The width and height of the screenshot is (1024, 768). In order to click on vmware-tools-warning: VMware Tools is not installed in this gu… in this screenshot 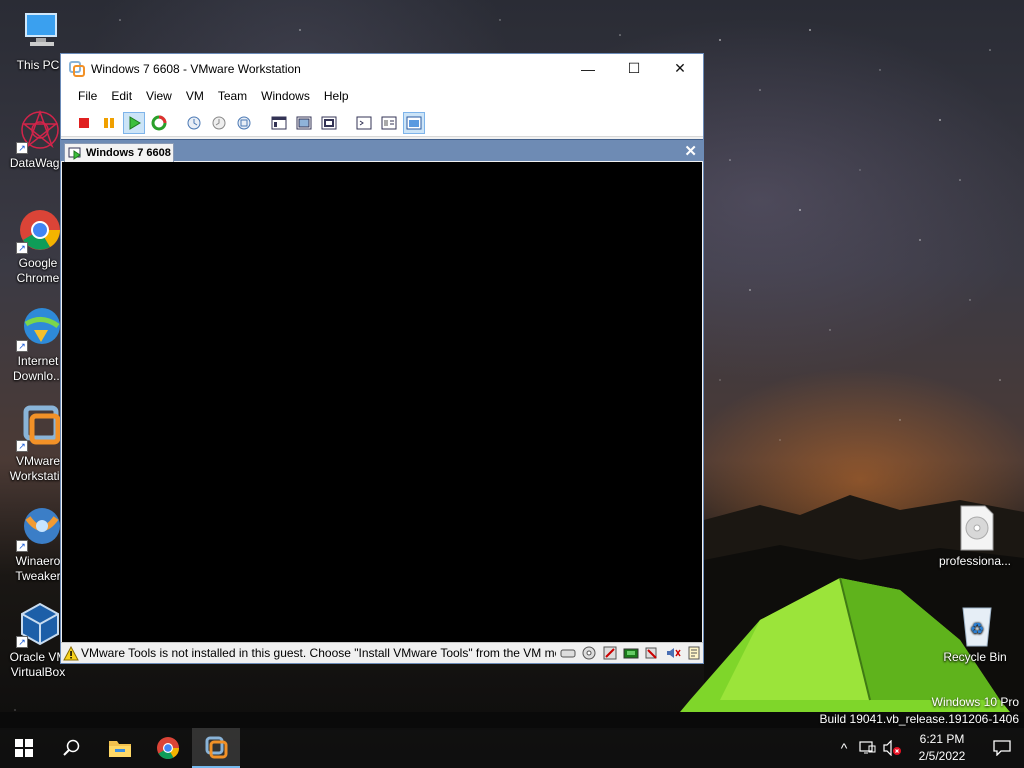, I will do `click(318, 653)`.